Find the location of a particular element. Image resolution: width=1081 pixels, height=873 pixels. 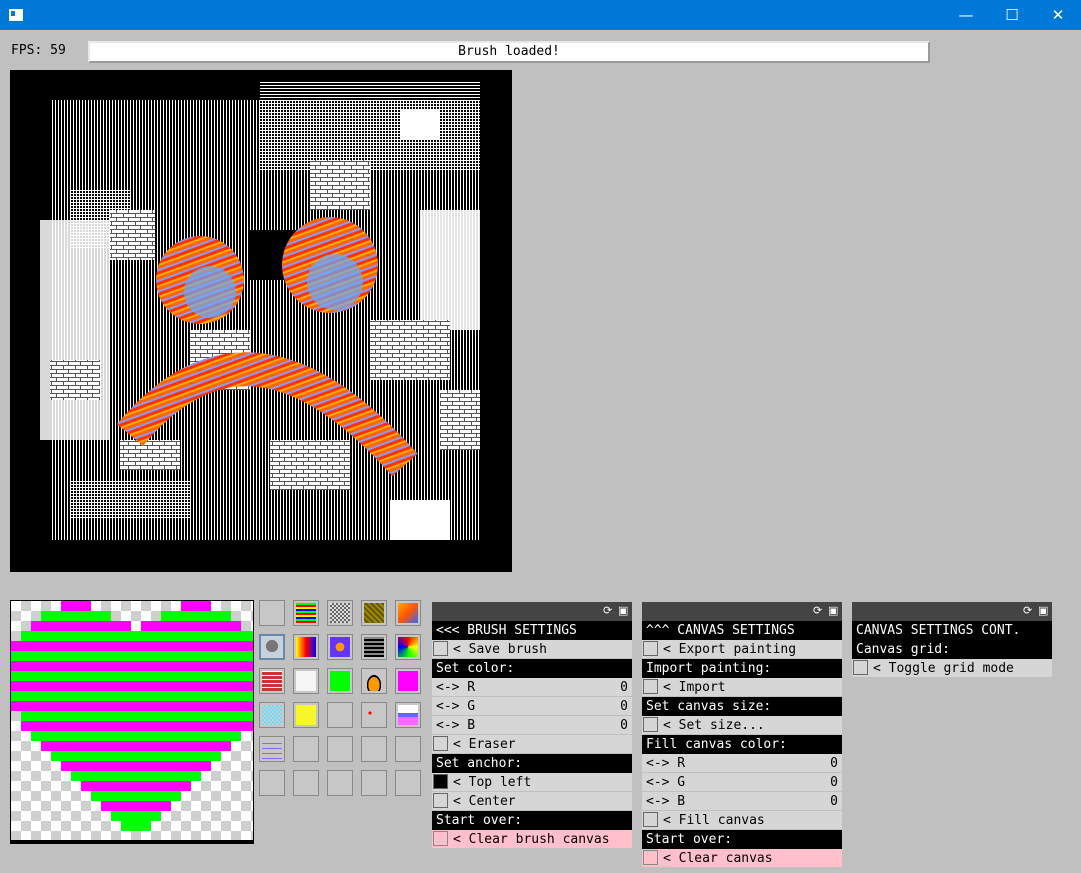

brush-slot-red-bricks is located at coordinates (272, 681).